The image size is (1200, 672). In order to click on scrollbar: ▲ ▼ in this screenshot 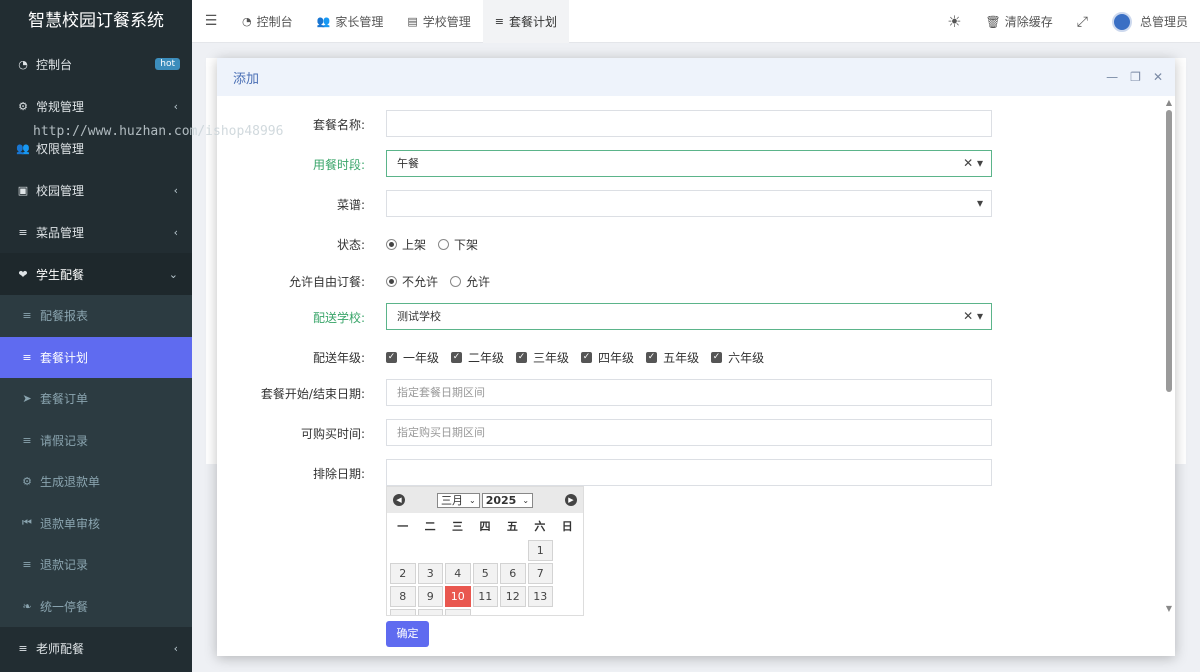, I will do `click(1169, 355)`.